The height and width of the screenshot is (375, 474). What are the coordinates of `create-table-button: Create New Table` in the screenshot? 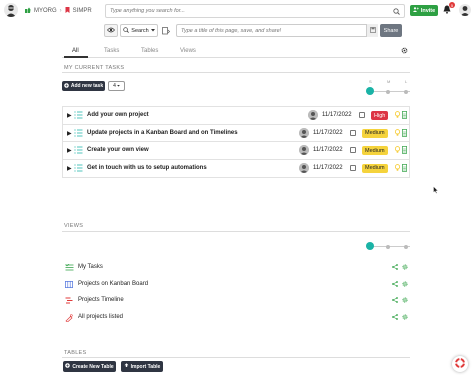 It's located at (89, 366).